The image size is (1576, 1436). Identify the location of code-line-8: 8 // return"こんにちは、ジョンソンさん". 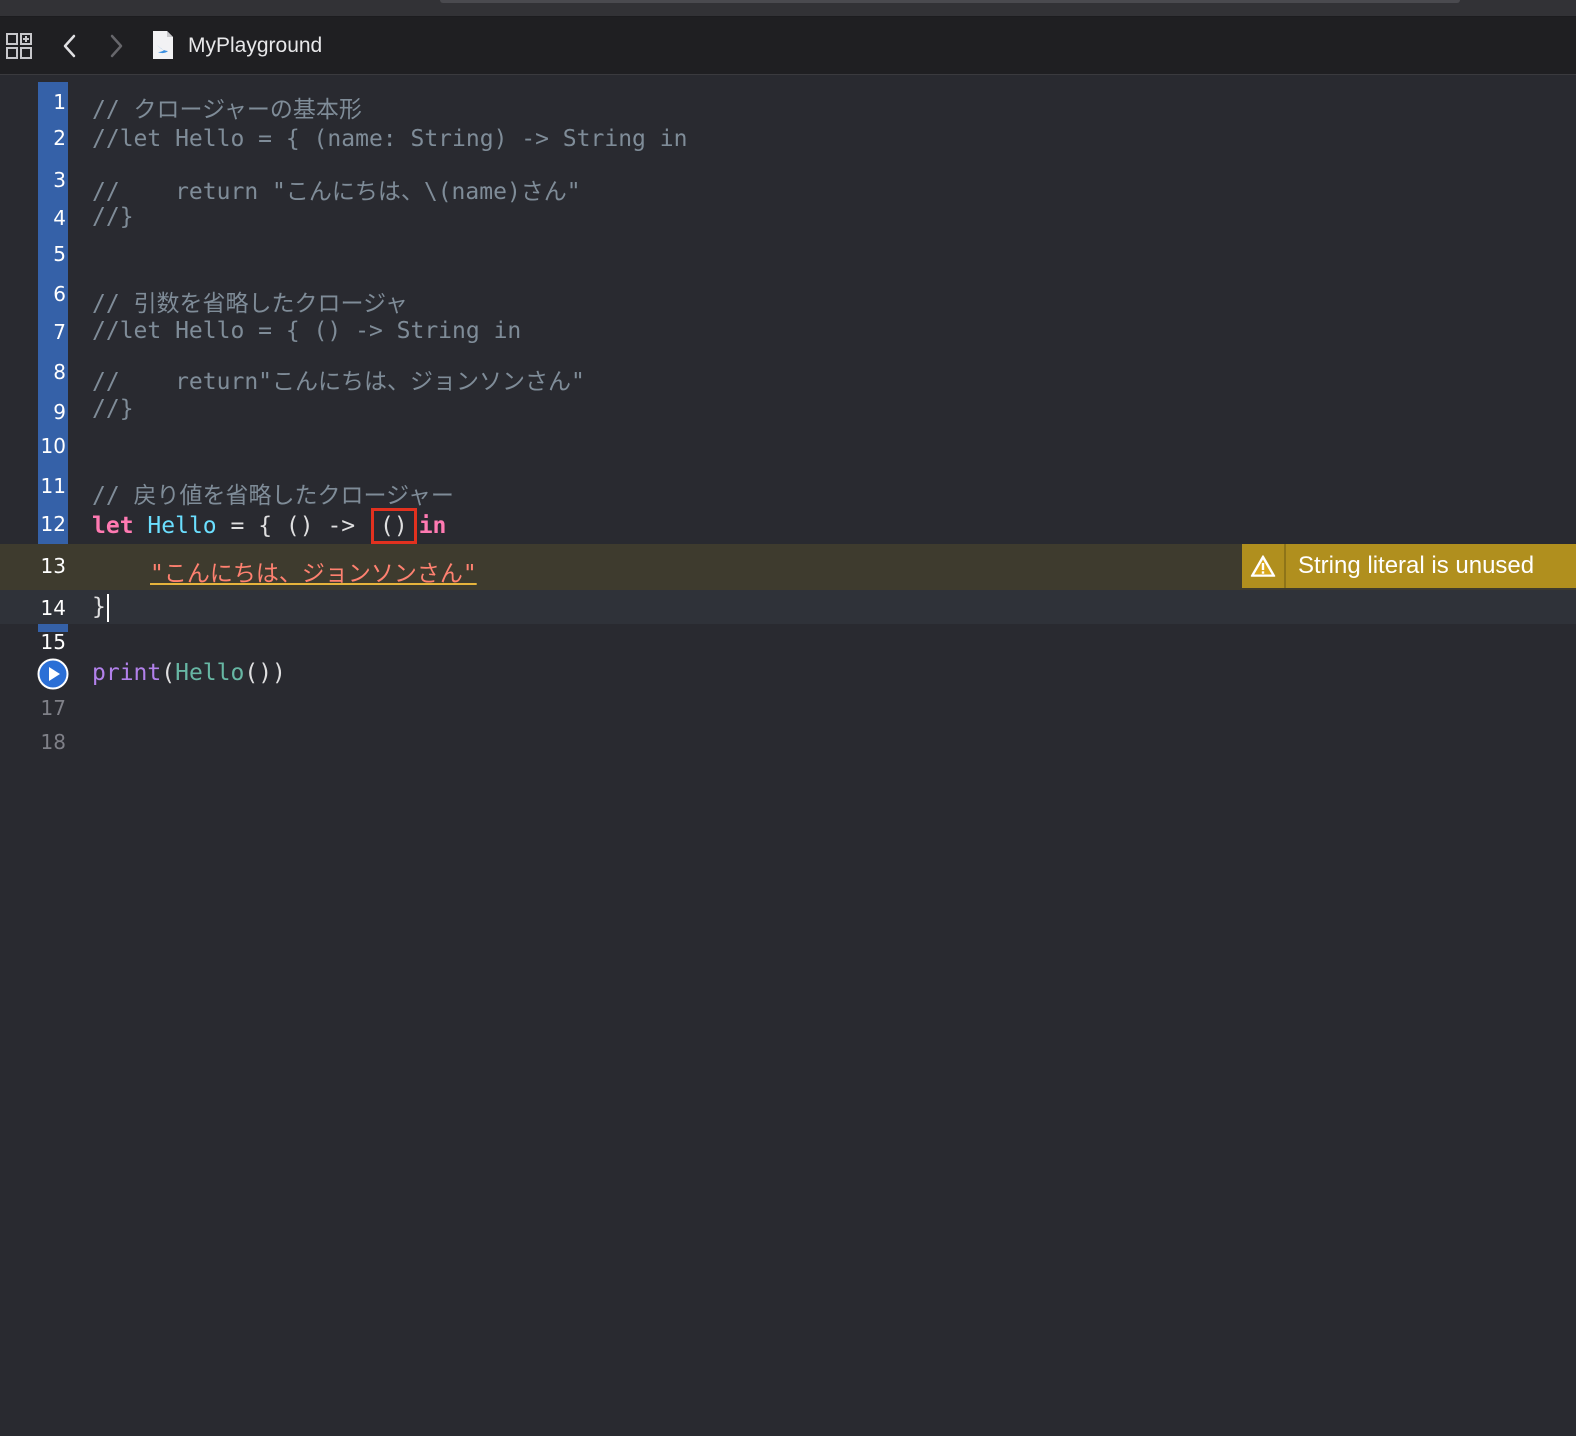
(788, 376).